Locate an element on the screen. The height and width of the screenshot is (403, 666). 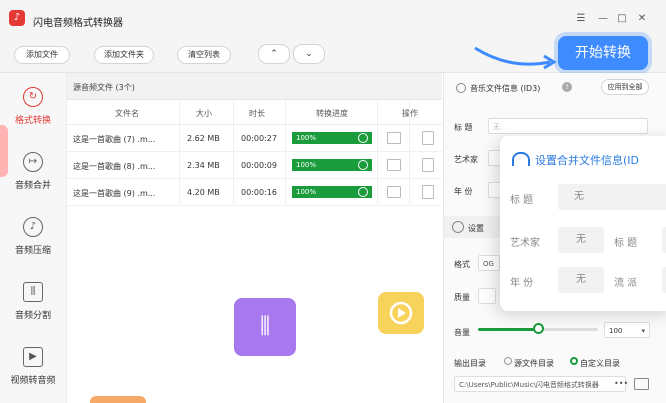
settings-label: 设置 is located at coordinates (476, 228).